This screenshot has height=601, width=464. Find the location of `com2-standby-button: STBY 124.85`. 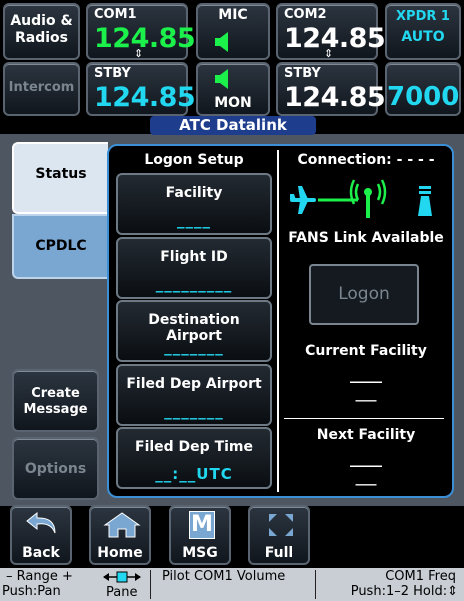

com2-standby-button: STBY 124.85 is located at coordinates (331, 89).